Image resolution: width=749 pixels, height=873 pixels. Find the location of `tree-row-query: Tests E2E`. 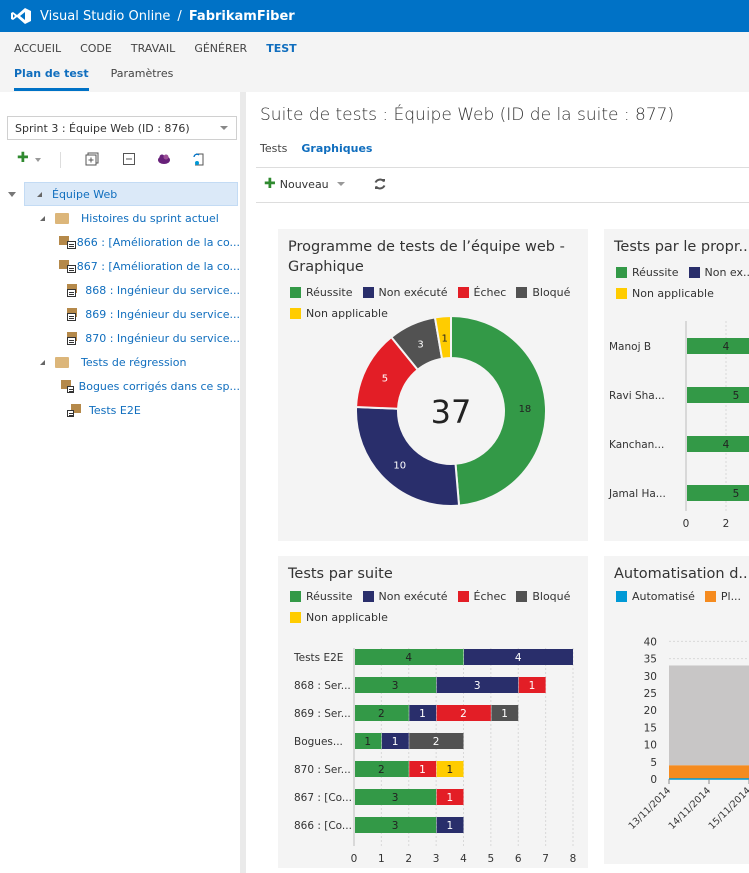

tree-row-query: Tests E2E is located at coordinates (120, 410).